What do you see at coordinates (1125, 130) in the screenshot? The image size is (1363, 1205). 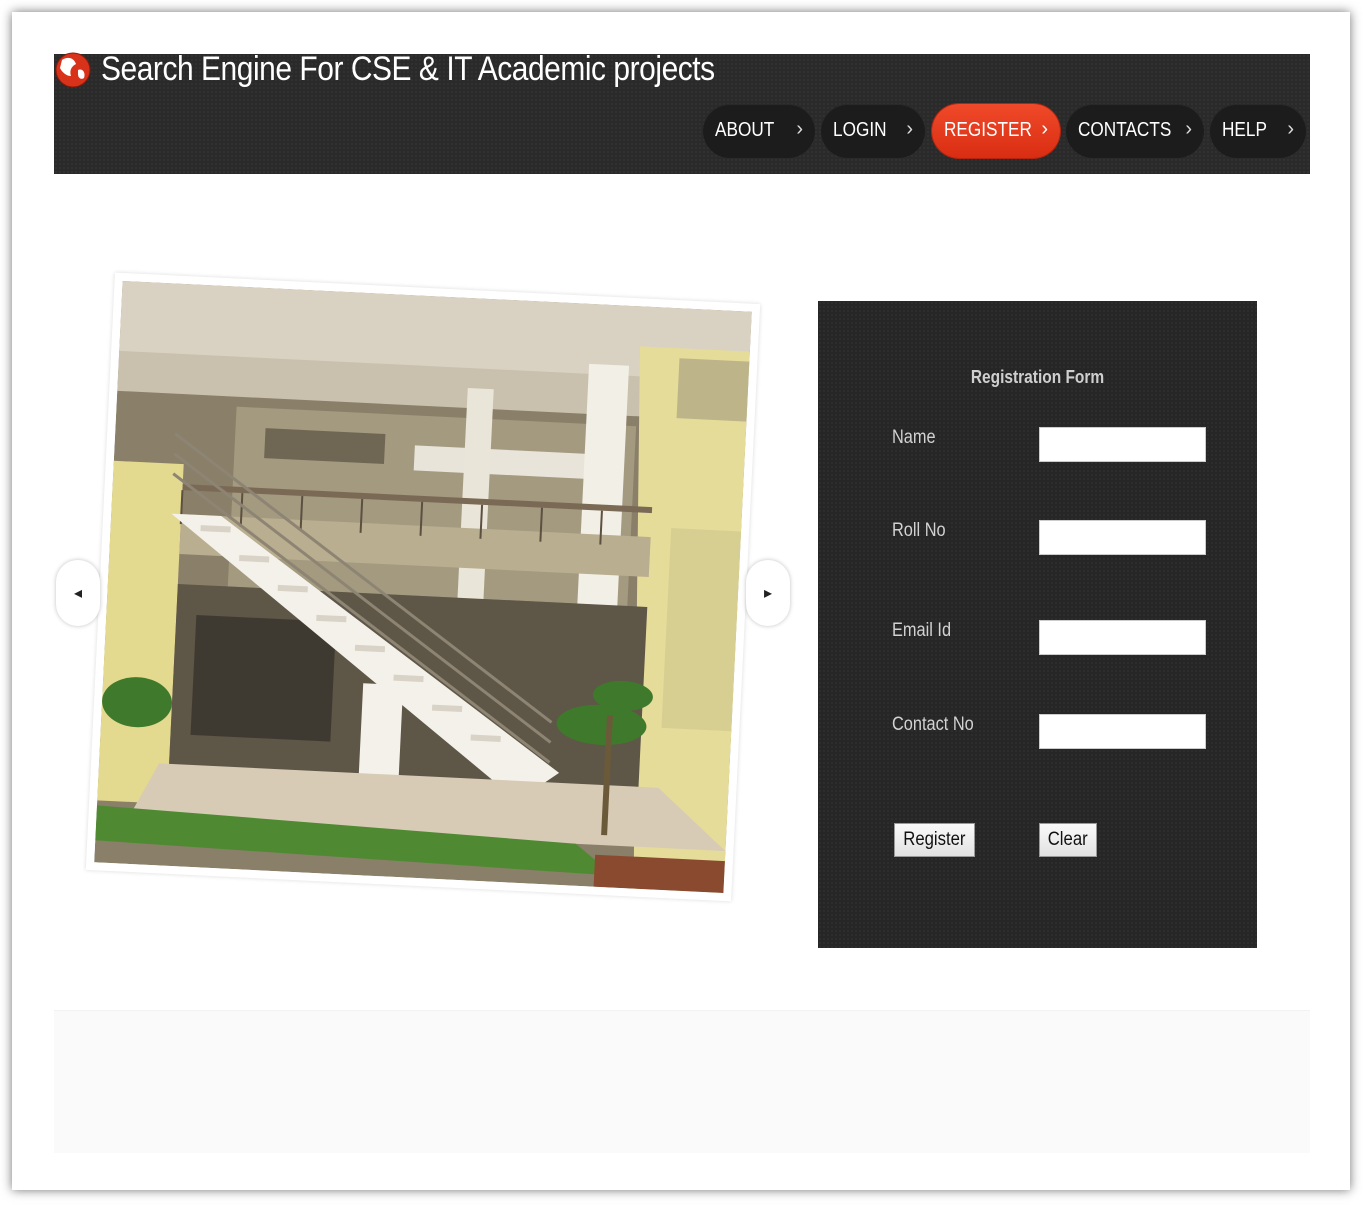 I see `nav-item-label: CONTACTS` at bounding box center [1125, 130].